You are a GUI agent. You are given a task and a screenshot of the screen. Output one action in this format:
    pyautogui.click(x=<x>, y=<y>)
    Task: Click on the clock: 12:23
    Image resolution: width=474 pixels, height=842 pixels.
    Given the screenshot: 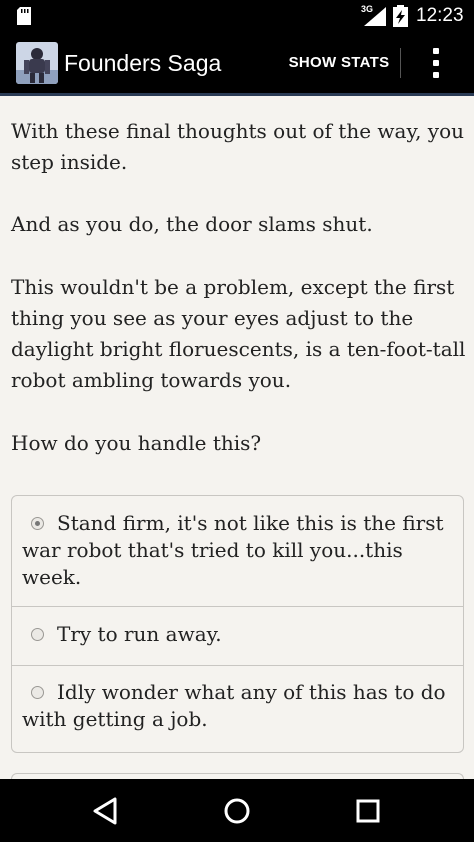 What is the action you would take?
    pyautogui.click(x=440, y=15)
    